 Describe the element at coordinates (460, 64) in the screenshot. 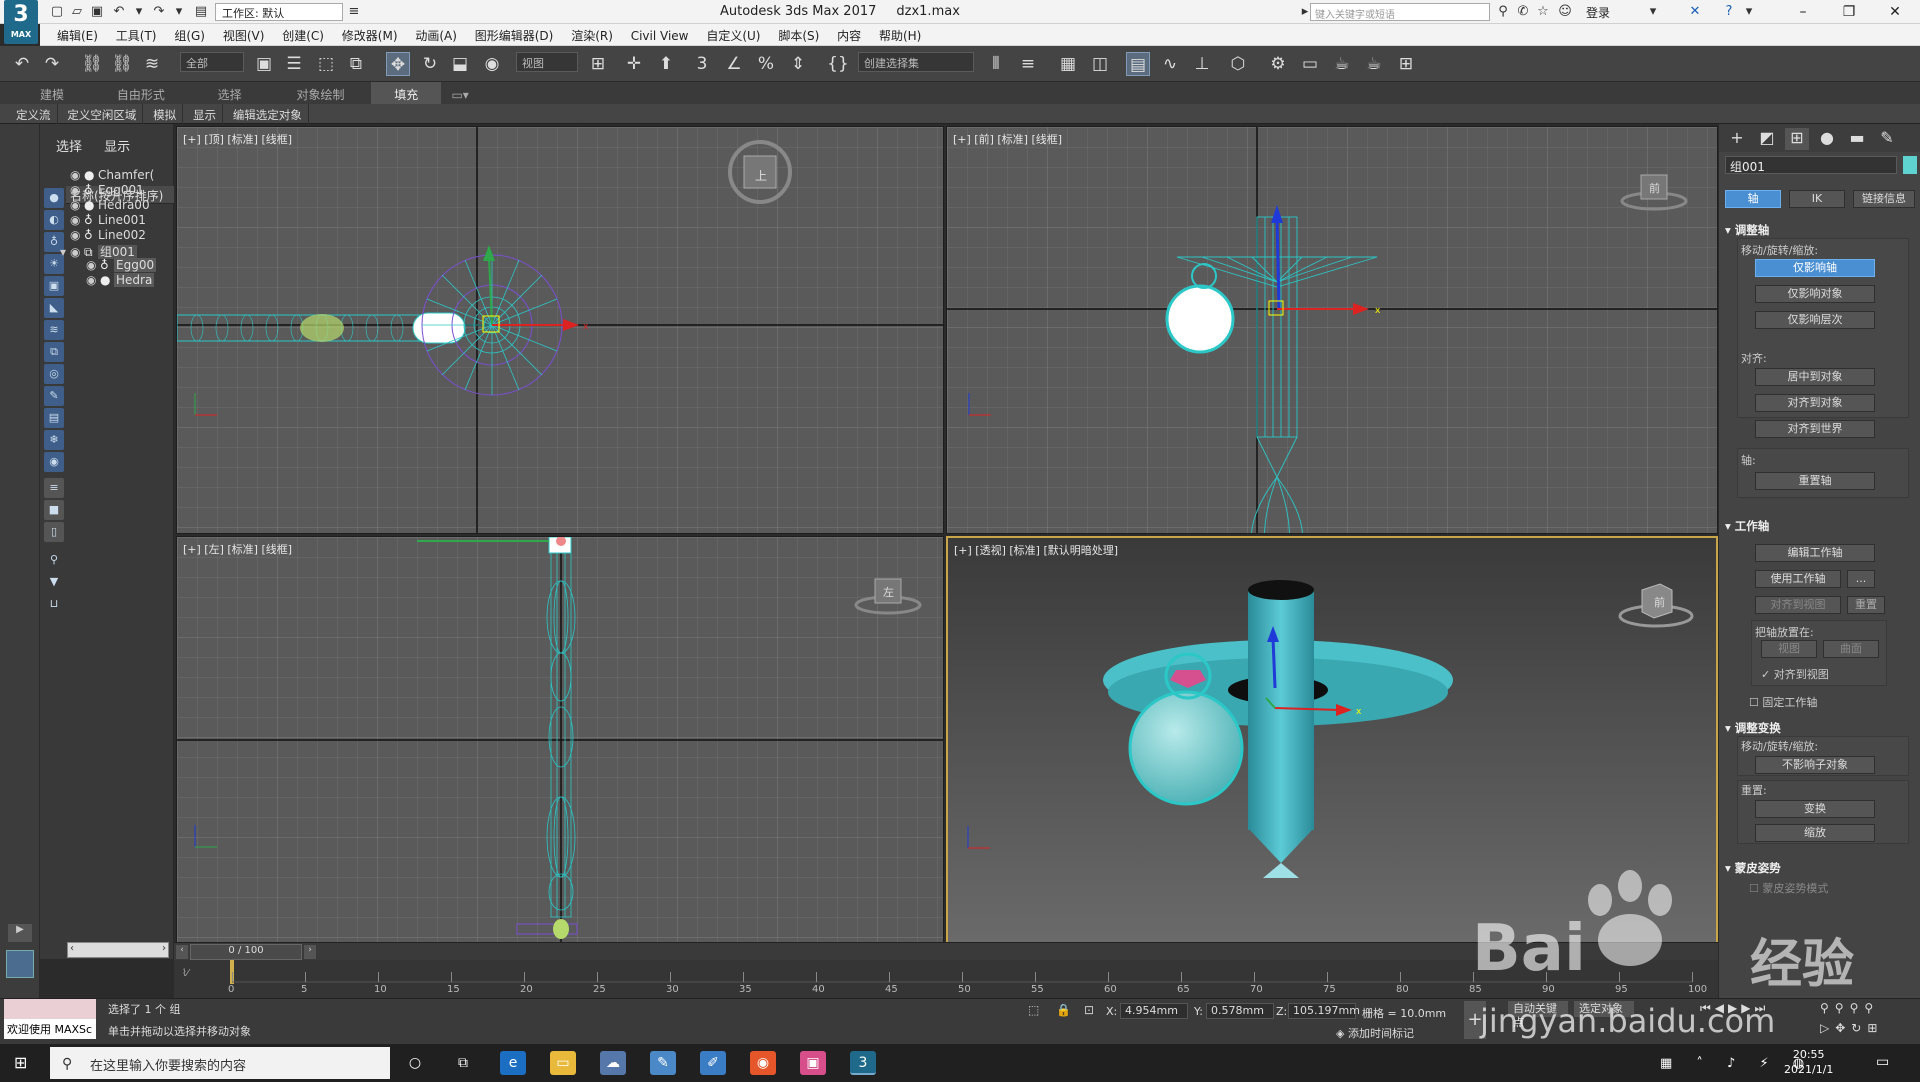

I see `select-scale-icon: ⬓` at that location.